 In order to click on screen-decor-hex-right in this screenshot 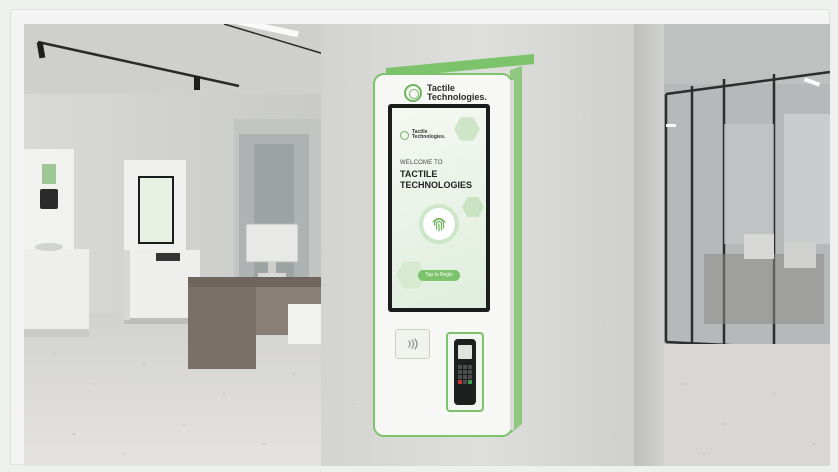, I will do `click(473, 207)`.